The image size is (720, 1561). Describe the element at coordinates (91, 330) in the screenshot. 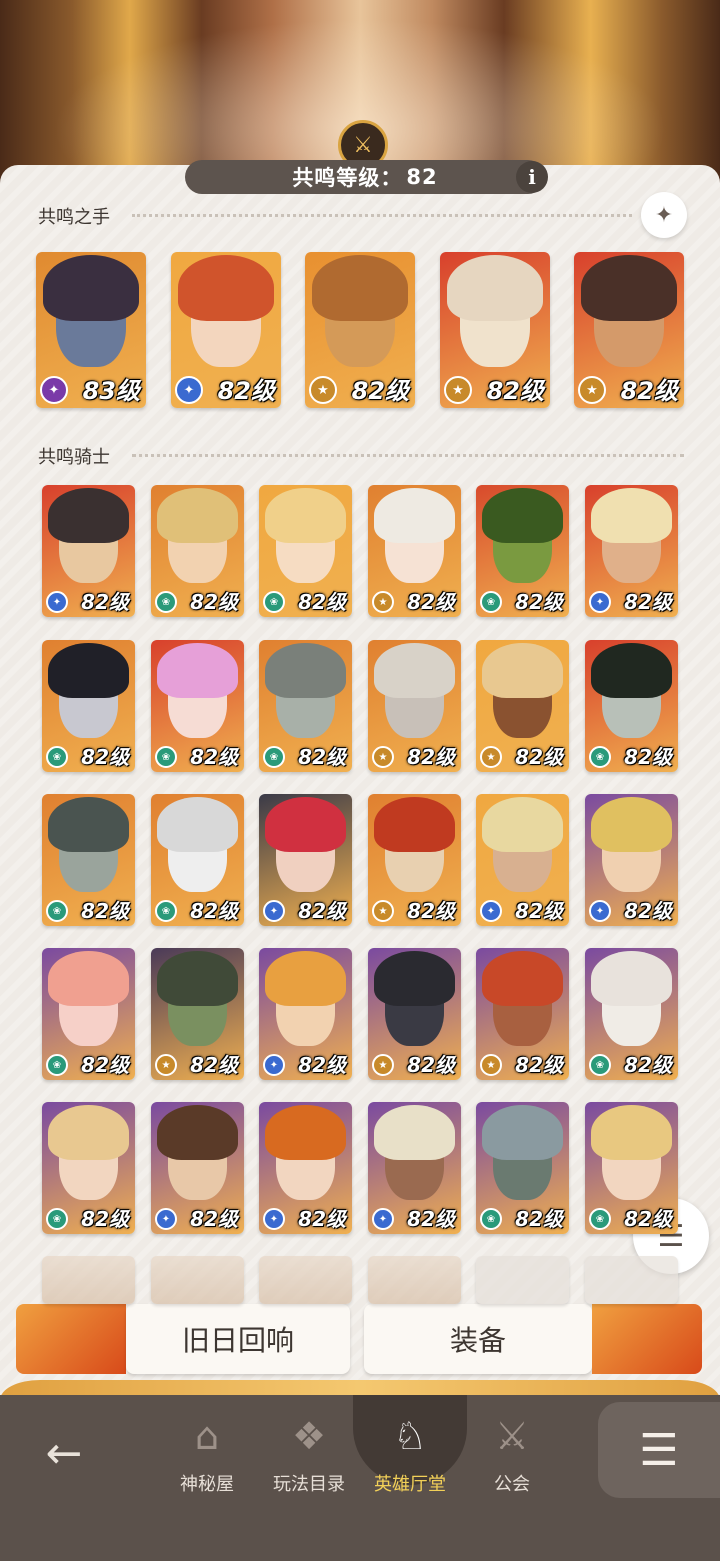

I see `hand-hero-card: ✦ 83级` at that location.